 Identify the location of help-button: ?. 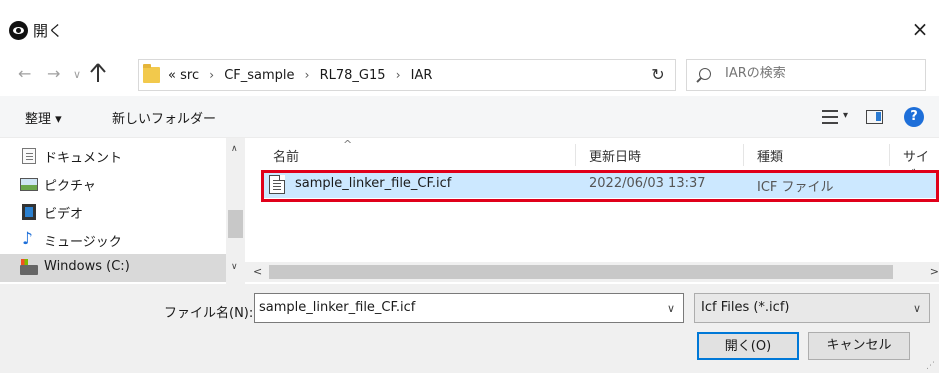
(914, 117).